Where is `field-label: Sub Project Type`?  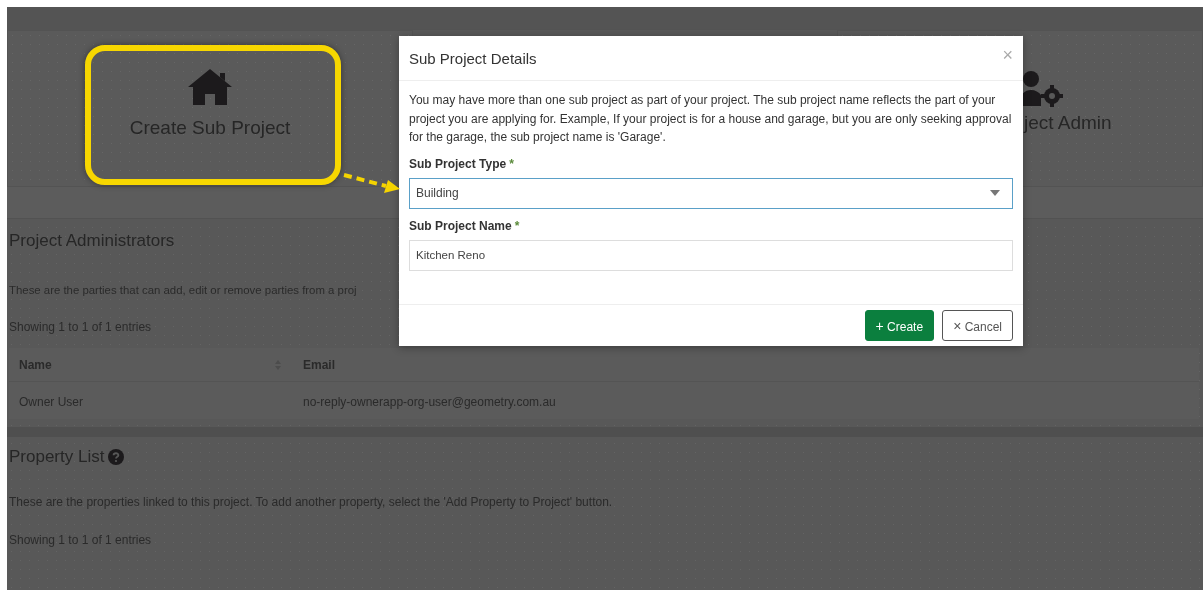 field-label: Sub Project Type is located at coordinates (458, 163).